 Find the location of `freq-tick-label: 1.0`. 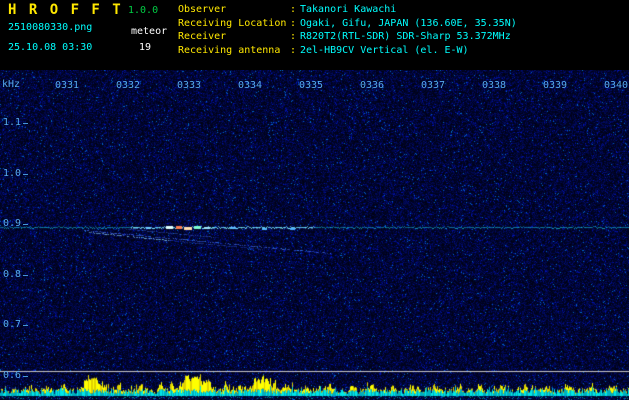

freq-tick-label: 1.0 is located at coordinates (11, 173).